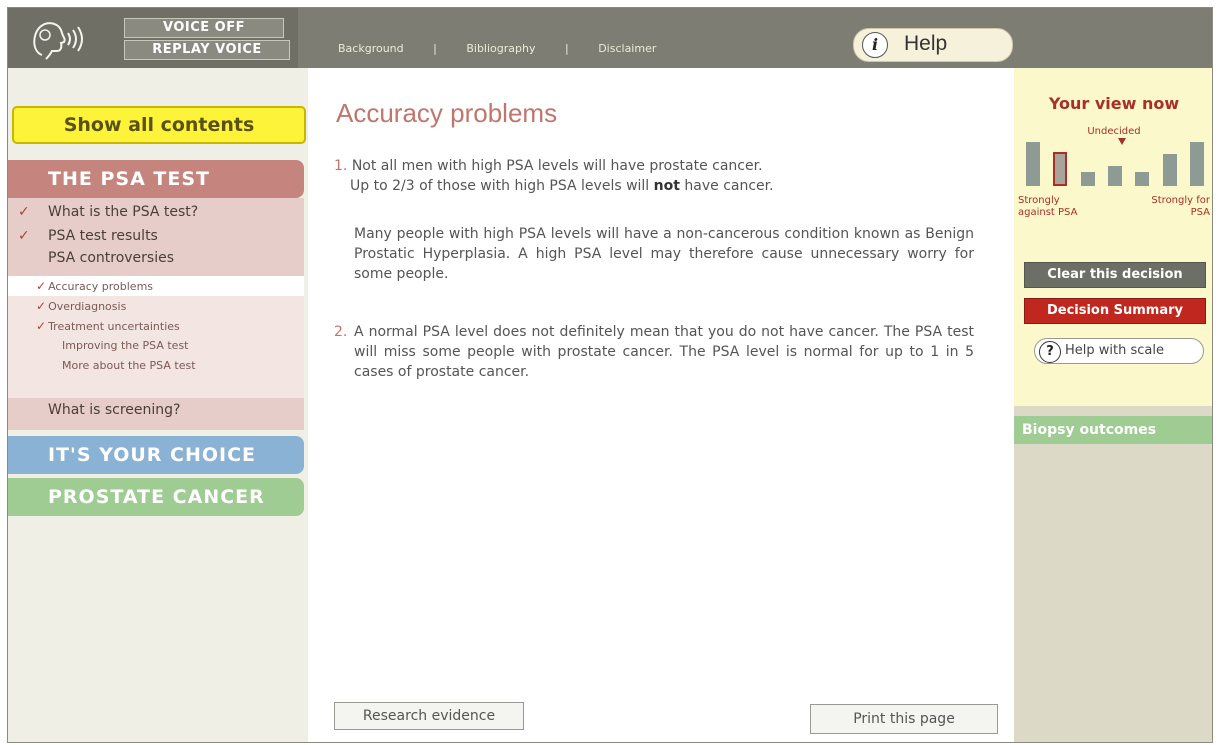  What do you see at coordinates (125, 345) in the screenshot?
I see `sub-item-improving-psa-test: Improving the PSA test` at bounding box center [125, 345].